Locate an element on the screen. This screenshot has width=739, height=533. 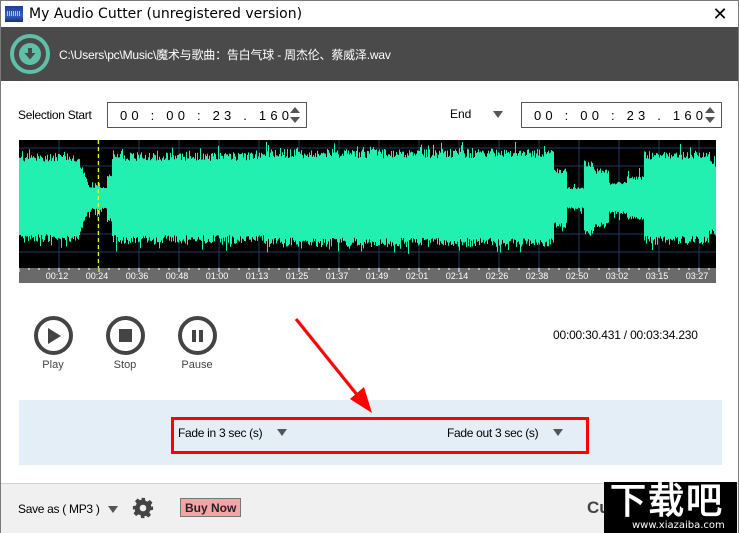
app-icon is located at coordinates (14, 14).